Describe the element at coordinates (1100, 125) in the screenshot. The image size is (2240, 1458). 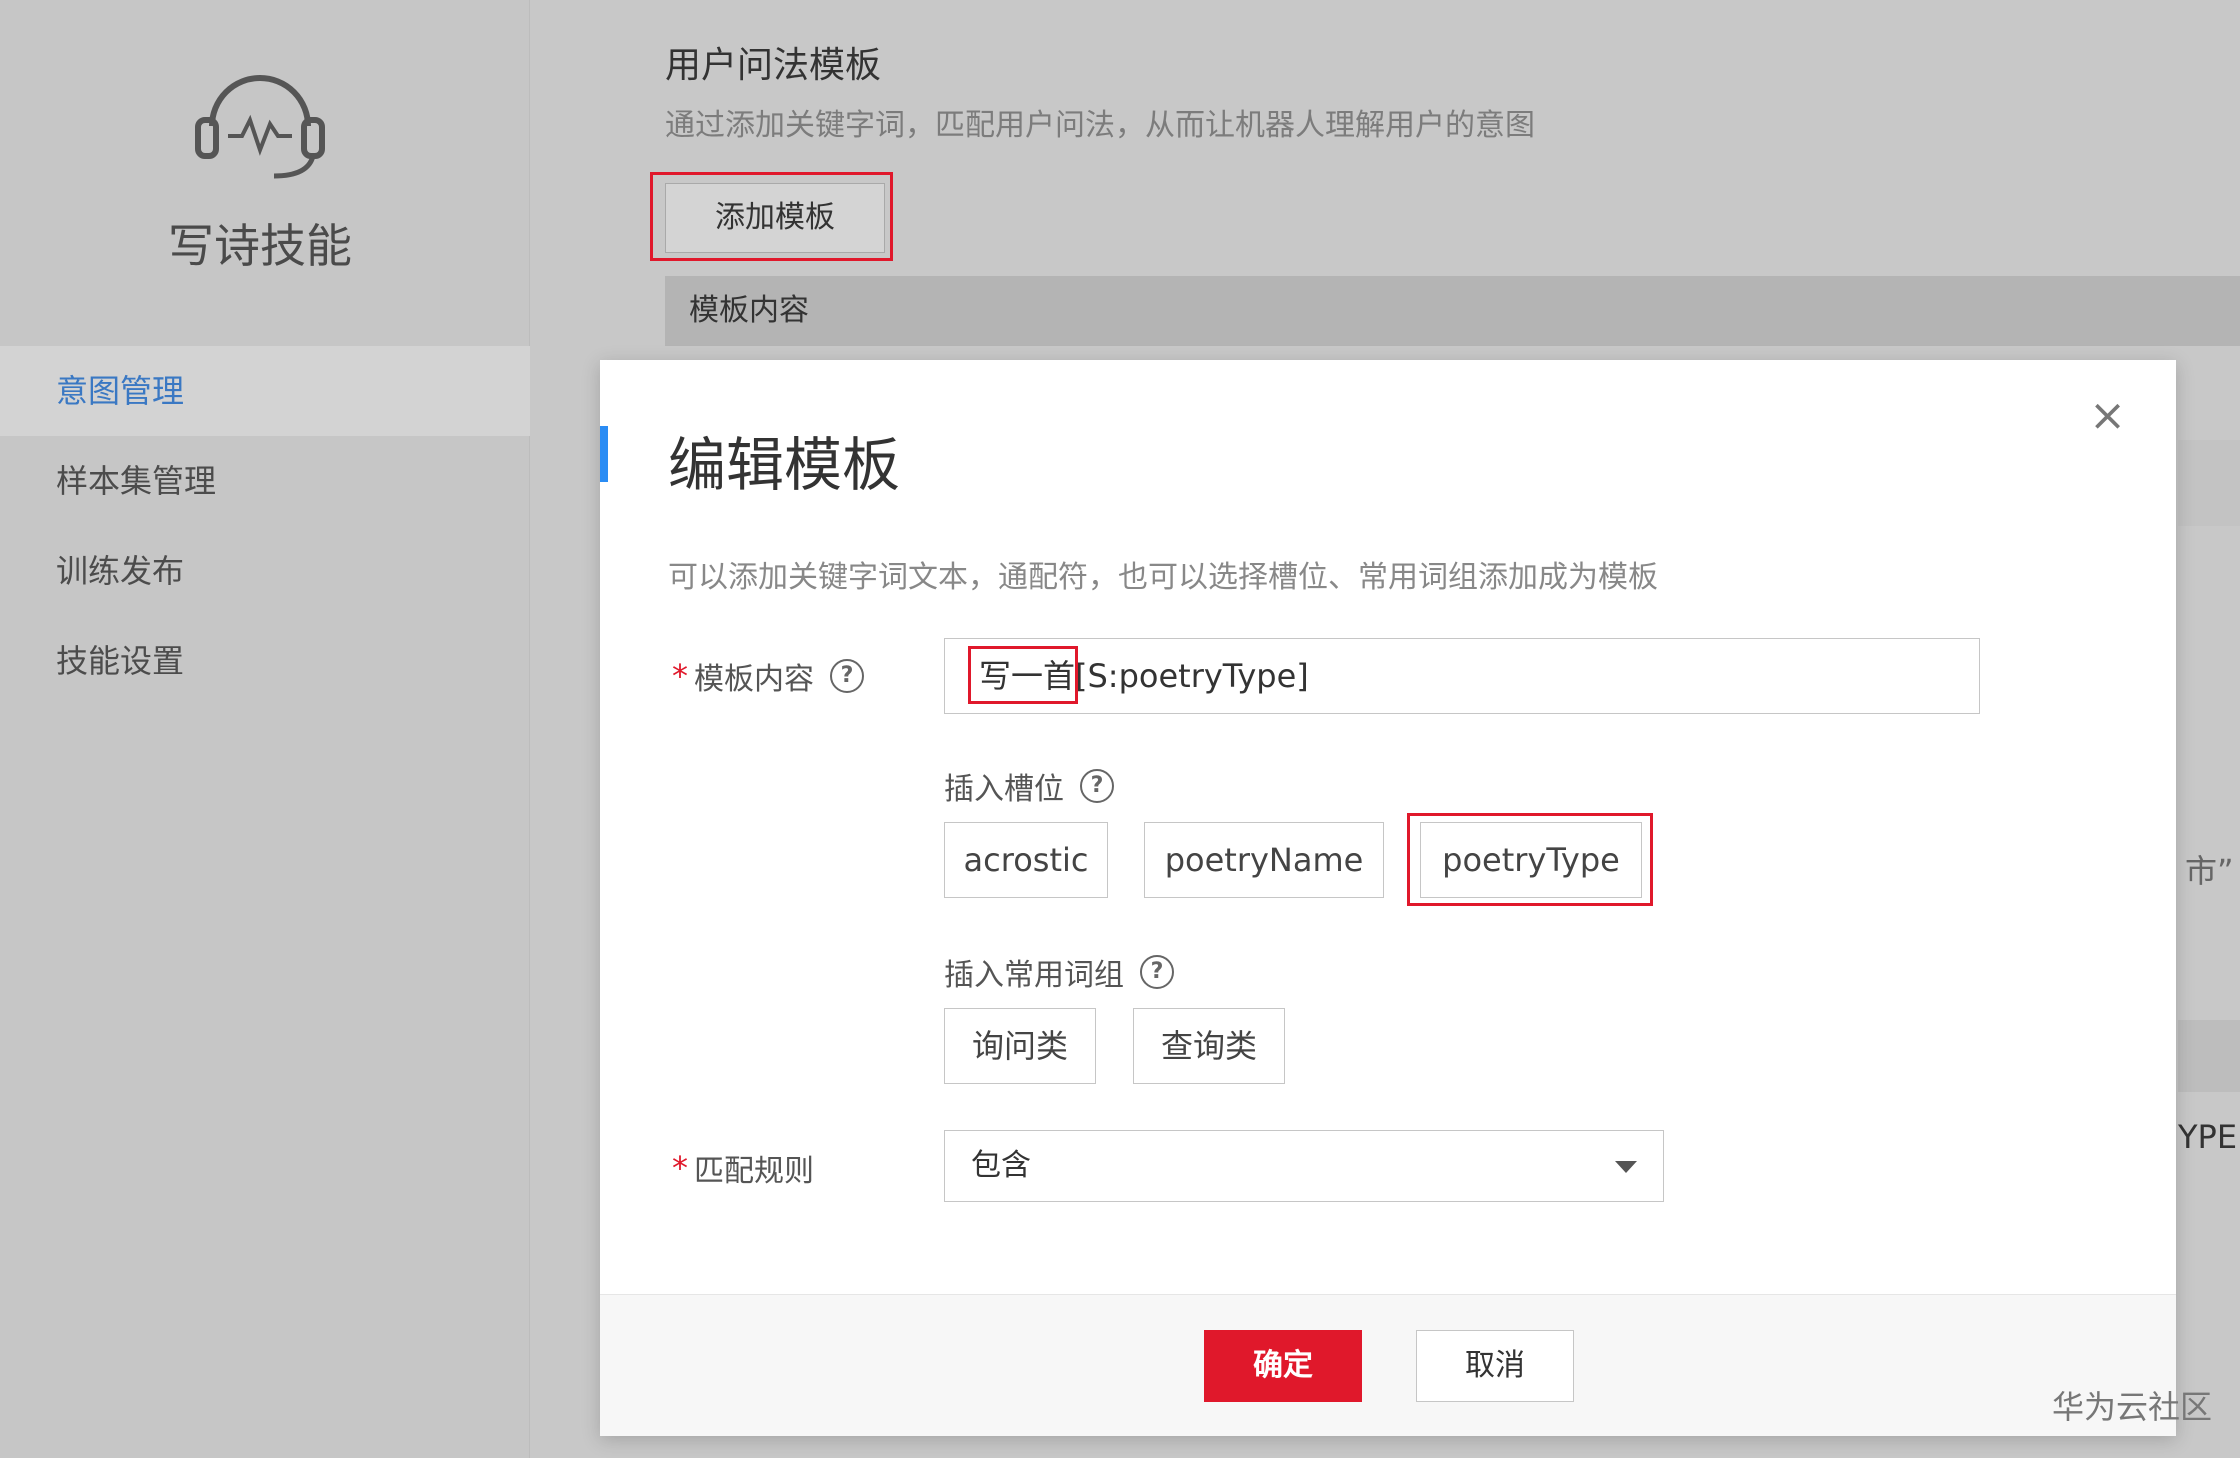
I see `page-subtitle: 通过添加关键字词，匹配用户问法，从而让机器人理解用户的意图` at that location.